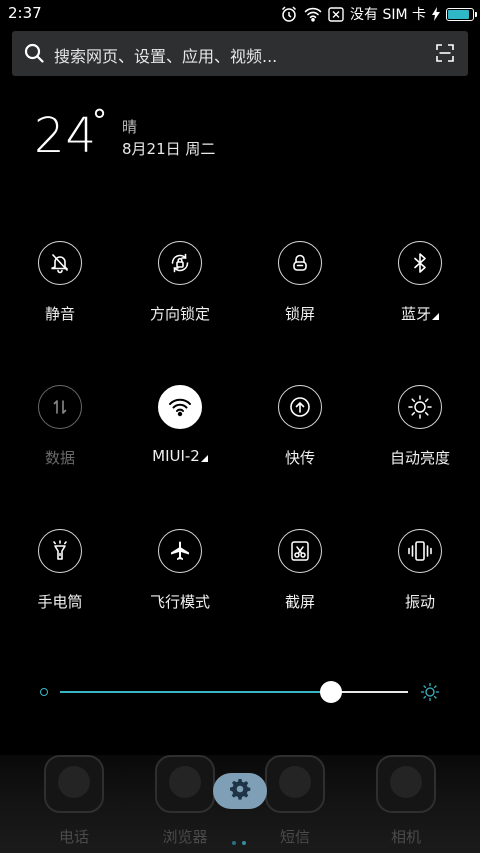  Describe the element at coordinates (234, 843) in the screenshot. I see `page-dot` at that location.